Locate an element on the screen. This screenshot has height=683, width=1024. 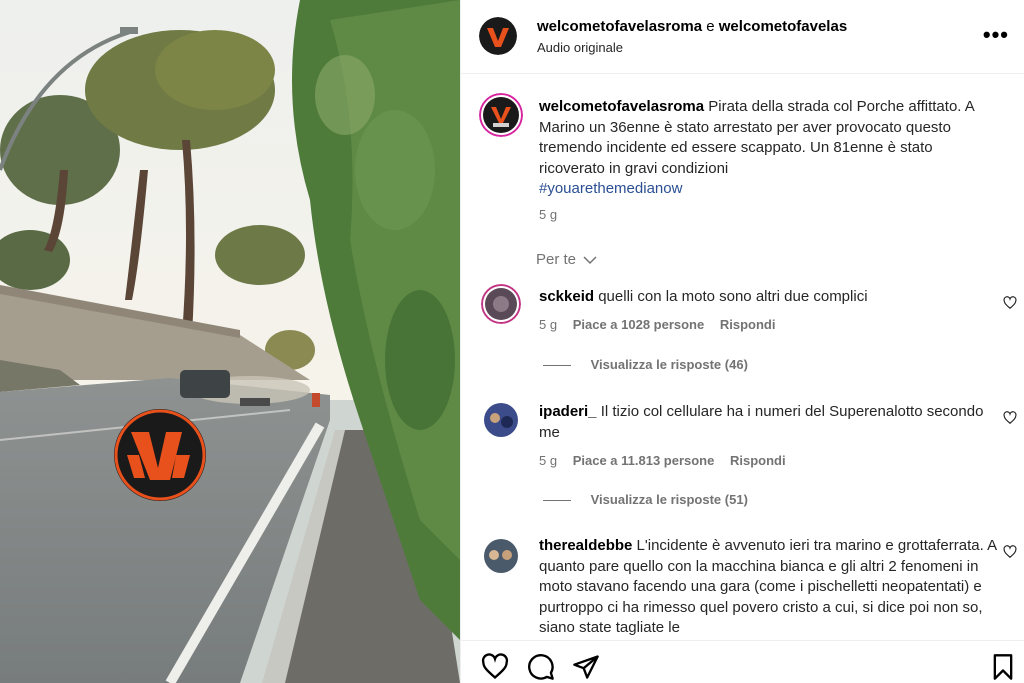
comment-filter-dropdown: Per te is located at coordinates (566, 259).